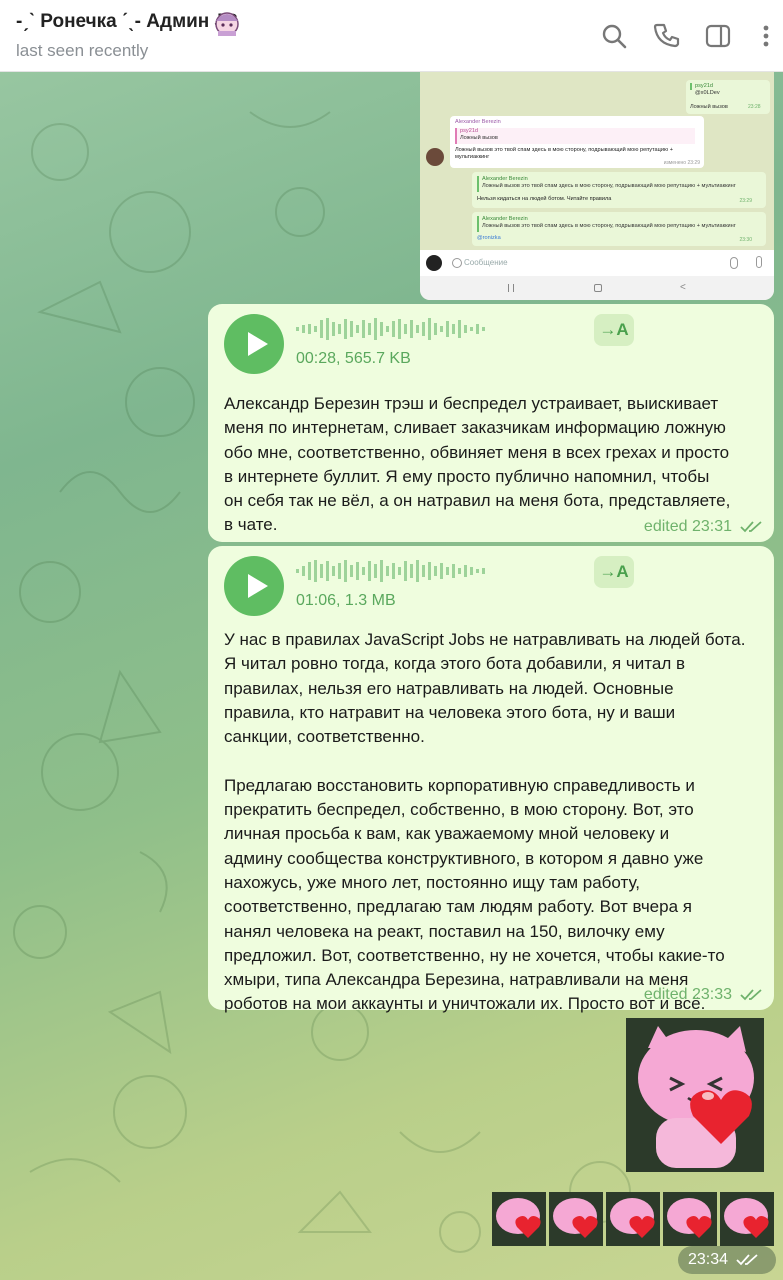 This screenshot has height=1280, width=783. I want to click on mini-home-icon, so click(598, 288).